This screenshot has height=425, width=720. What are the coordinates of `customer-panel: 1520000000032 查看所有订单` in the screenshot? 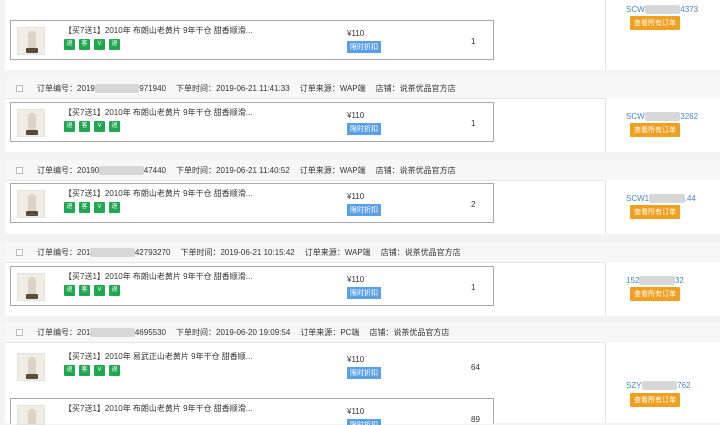 It's located at (662, 289).